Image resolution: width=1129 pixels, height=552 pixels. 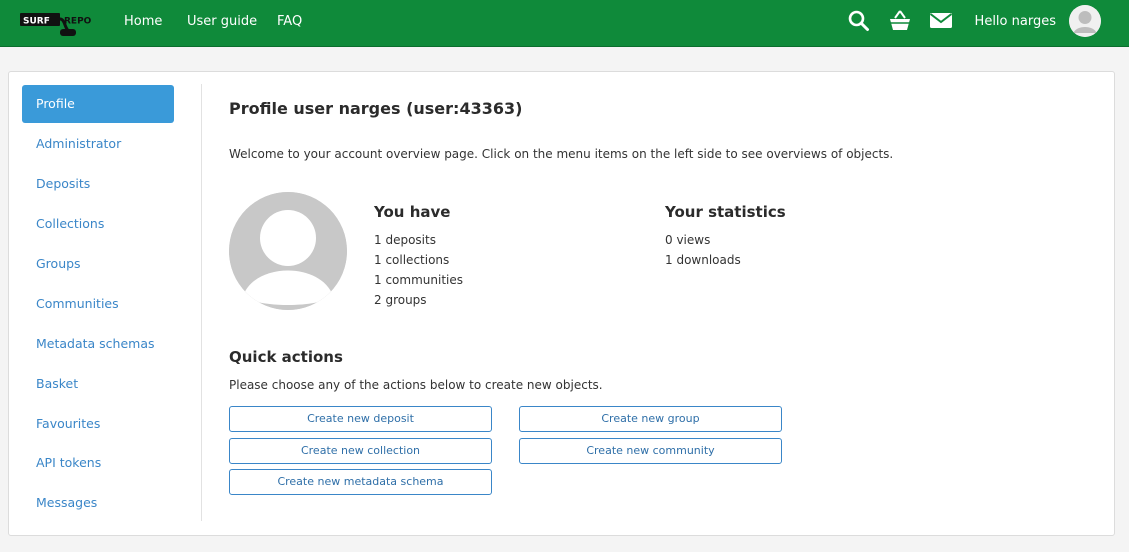 I want to click on user-avatar-icon, so click(x=1085, y=21).